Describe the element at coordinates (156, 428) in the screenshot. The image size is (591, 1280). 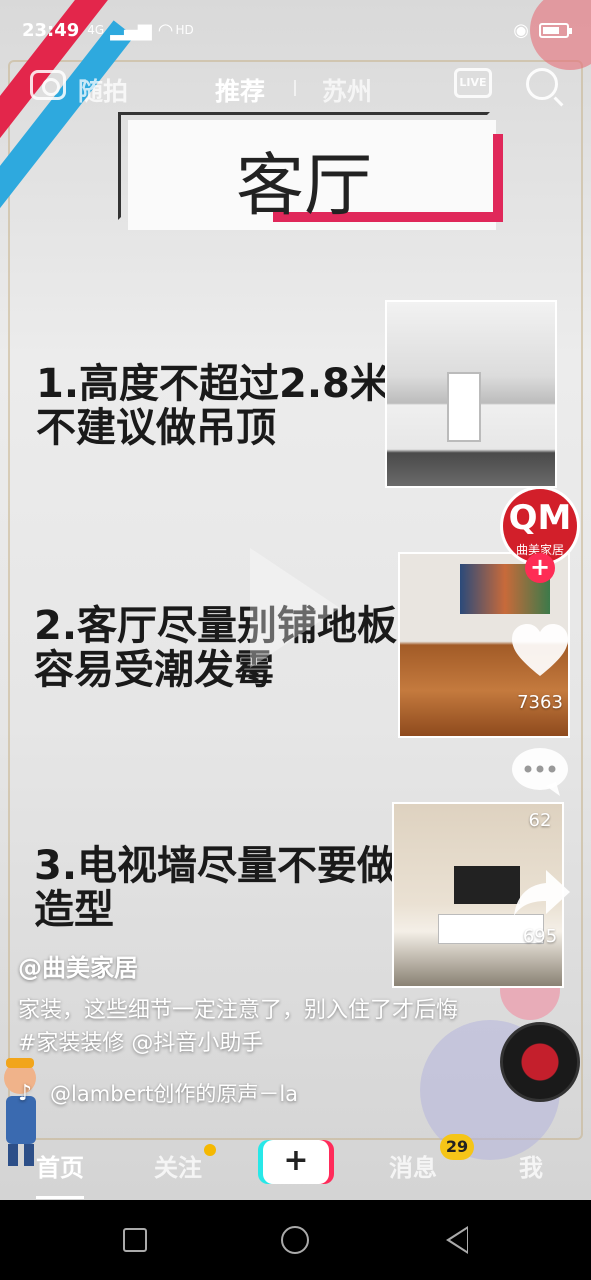
I see `tip-line: 不建议做吊顶` at that location.